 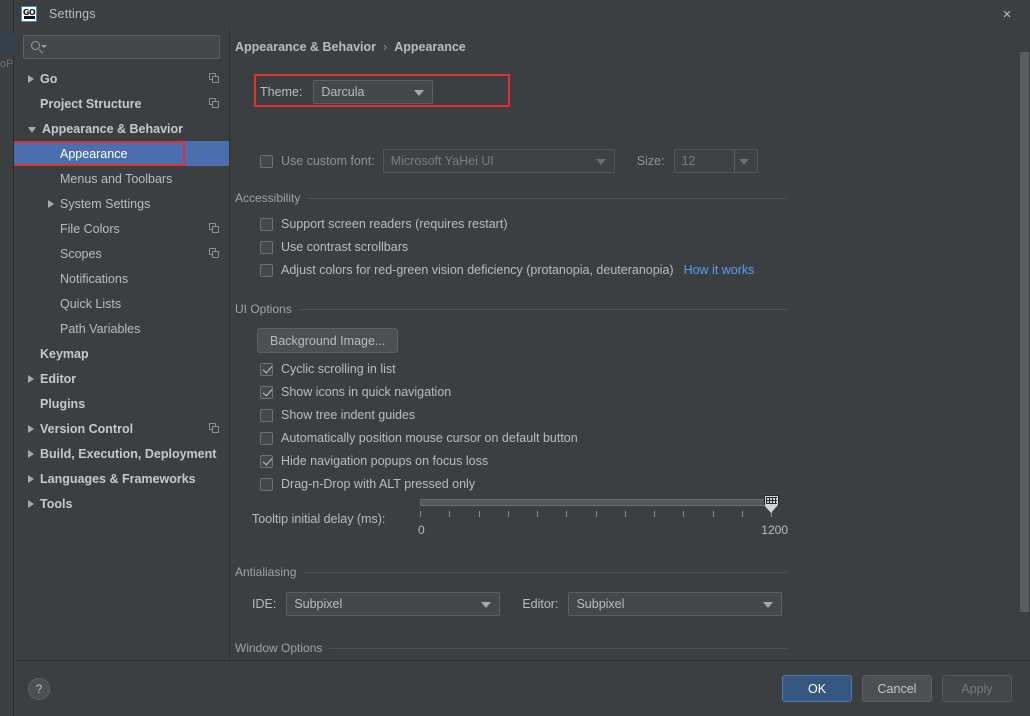 I want to click on sidebar-item-label: Notifications, so click(x=94, y=278).